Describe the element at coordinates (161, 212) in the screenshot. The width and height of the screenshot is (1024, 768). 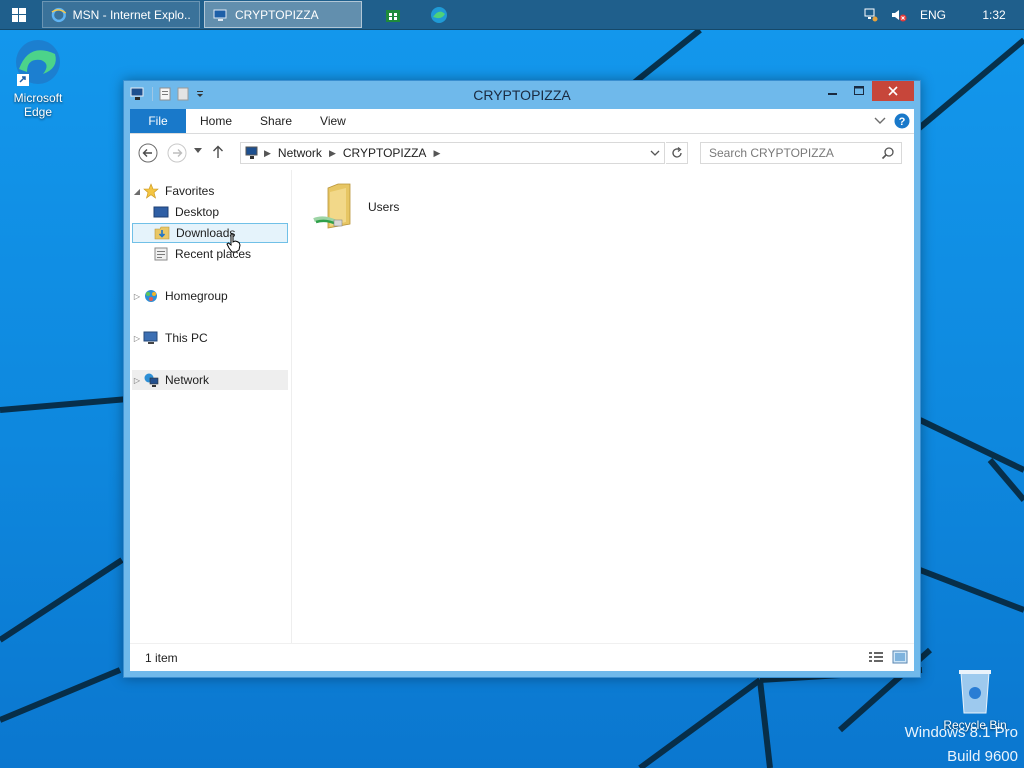
I see `desktop-folder-icon` at that location.